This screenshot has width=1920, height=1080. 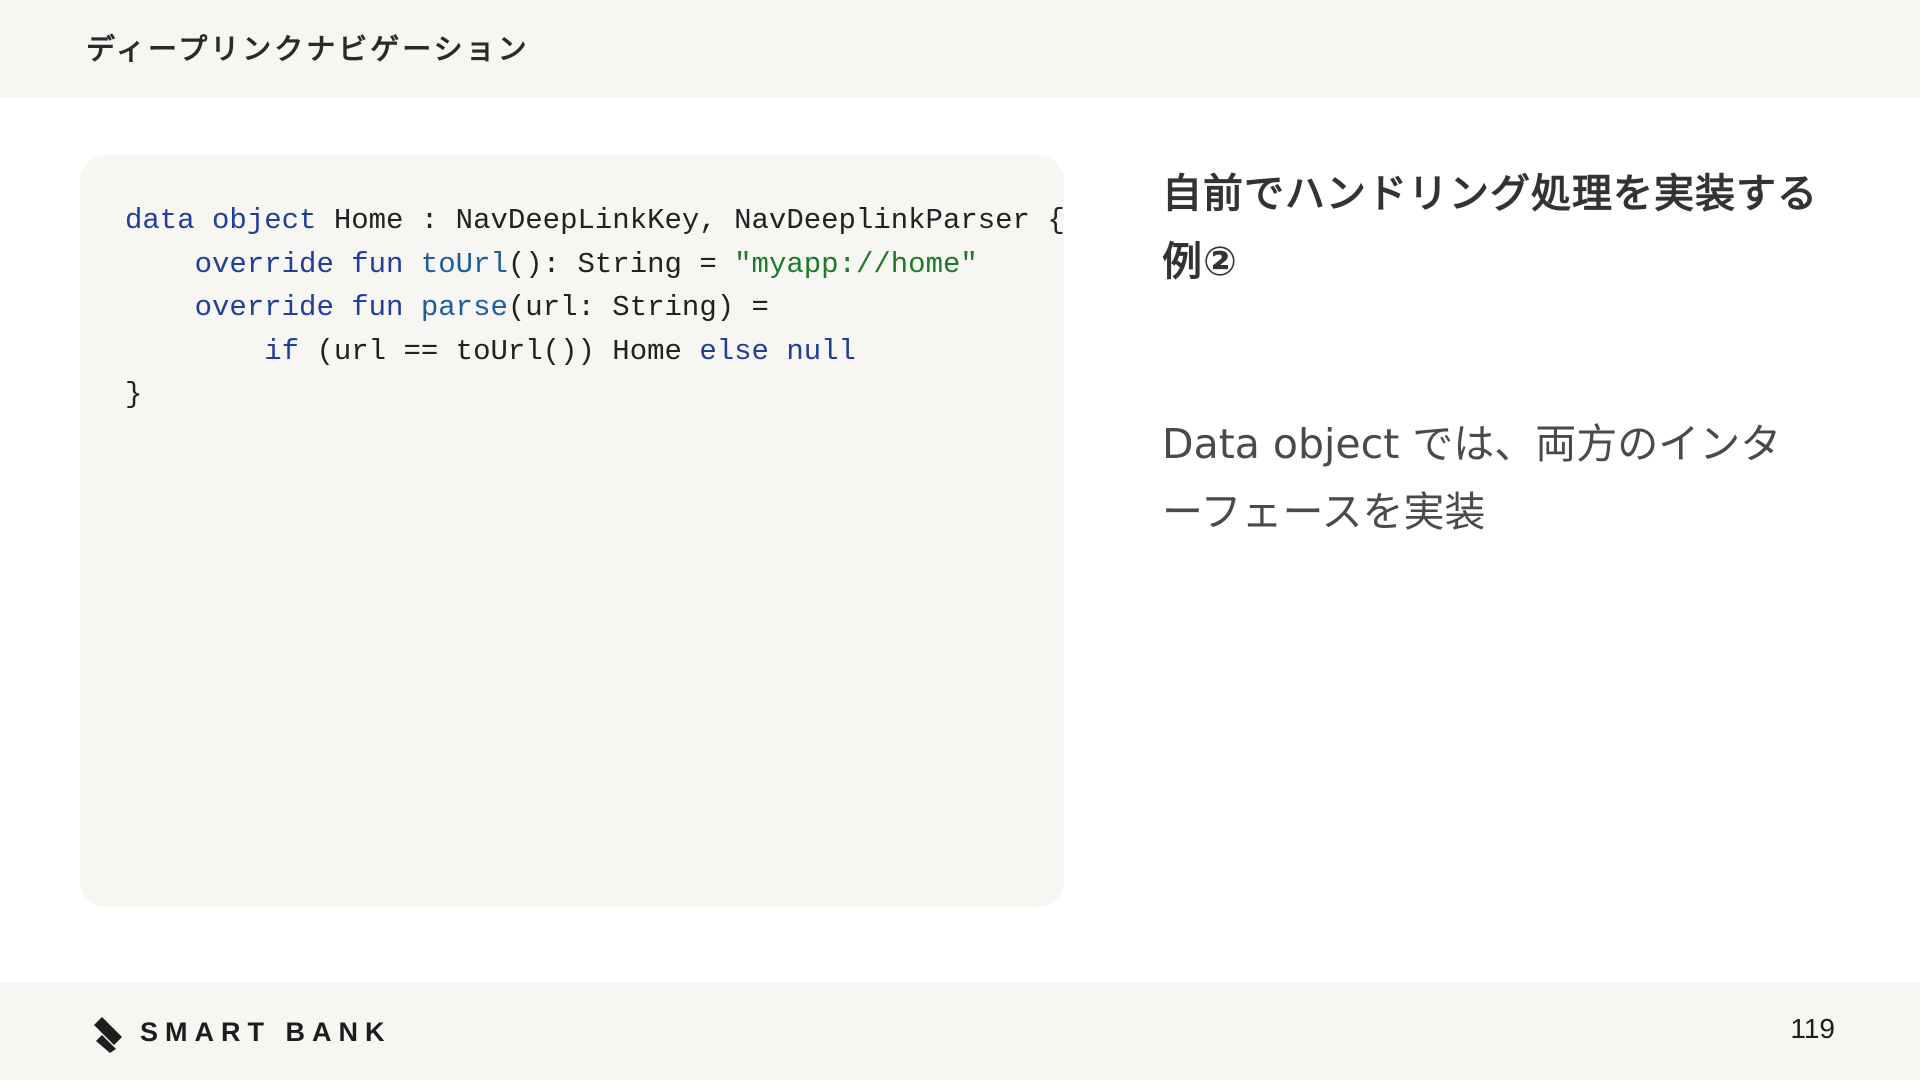 I want to click on section-heading: 自前でハンドリング処理を実装する例②, so click(x=1490, y=228).